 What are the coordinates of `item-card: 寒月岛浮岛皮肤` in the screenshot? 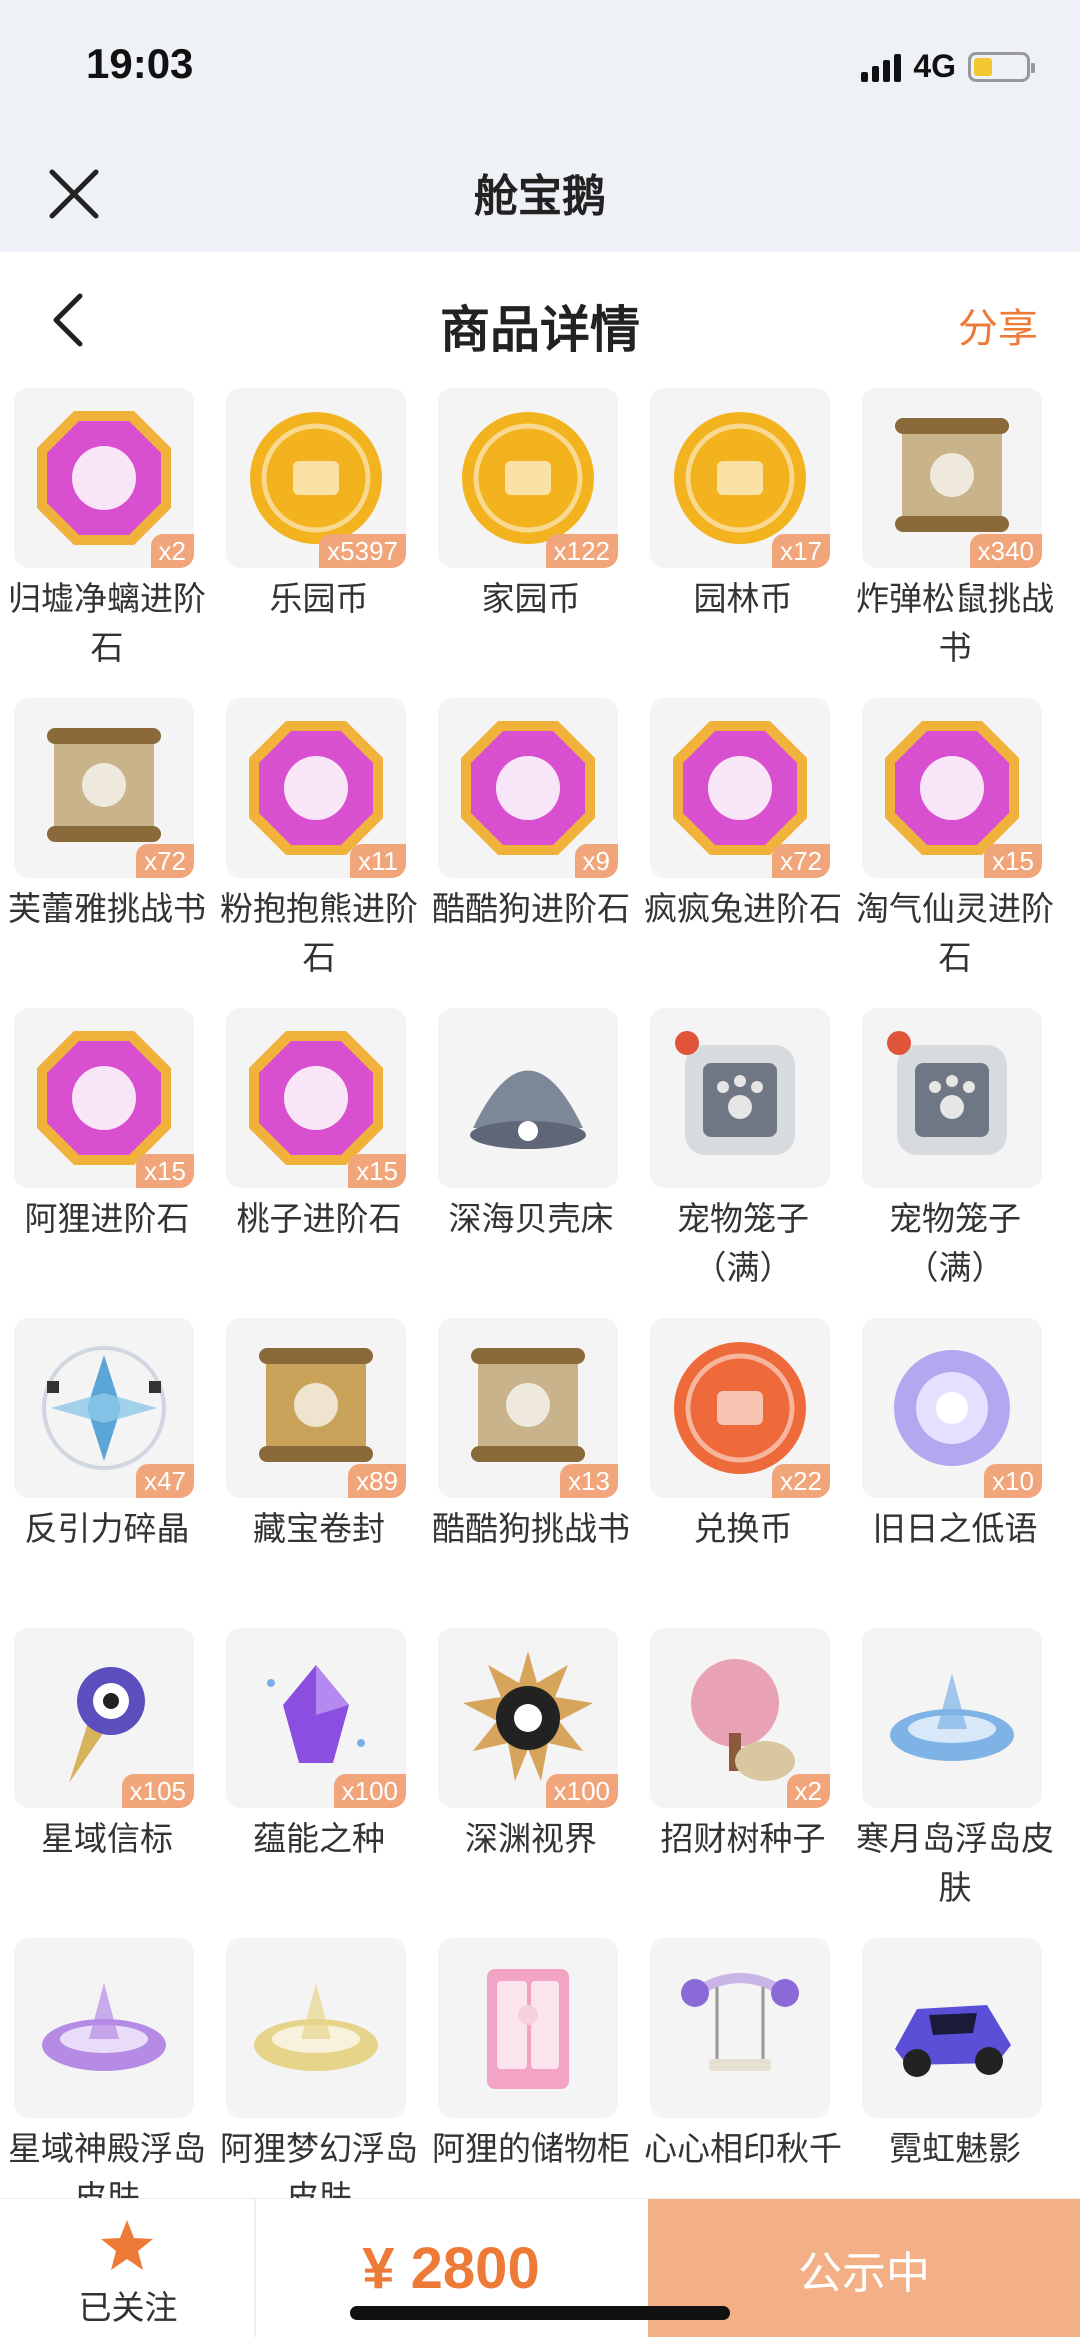 It's located at (955, 1778).